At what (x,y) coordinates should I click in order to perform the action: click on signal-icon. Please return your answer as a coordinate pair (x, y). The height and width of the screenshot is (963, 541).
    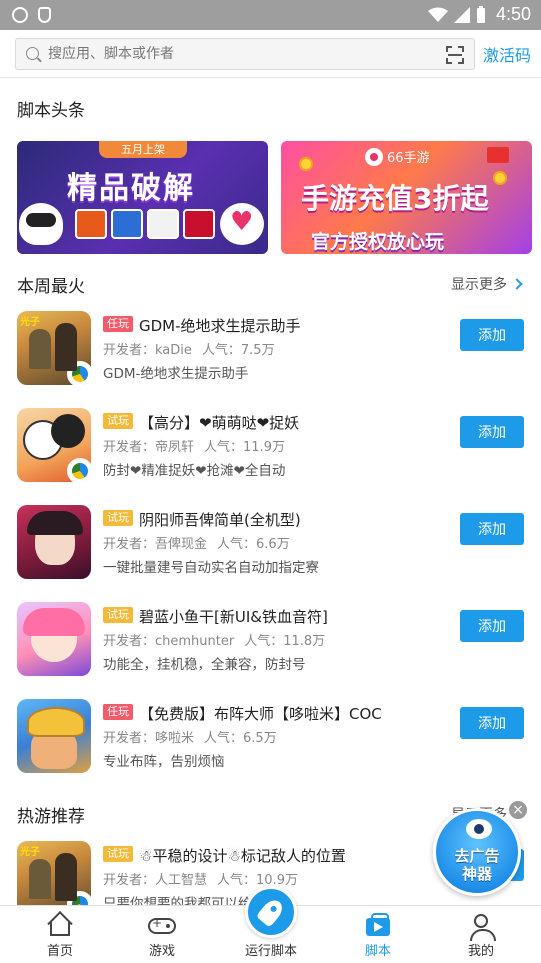
    Looking at the image, I should click on (461, 14).